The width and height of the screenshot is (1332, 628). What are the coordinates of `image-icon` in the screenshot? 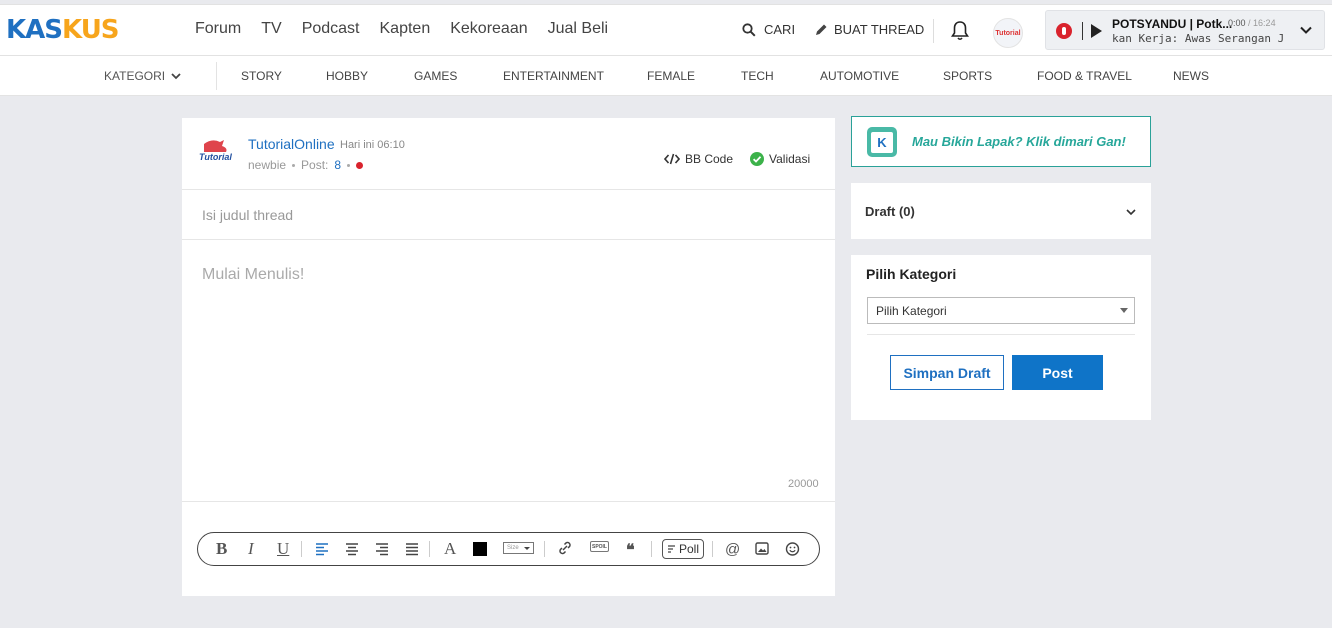 It's located at (762, 549).